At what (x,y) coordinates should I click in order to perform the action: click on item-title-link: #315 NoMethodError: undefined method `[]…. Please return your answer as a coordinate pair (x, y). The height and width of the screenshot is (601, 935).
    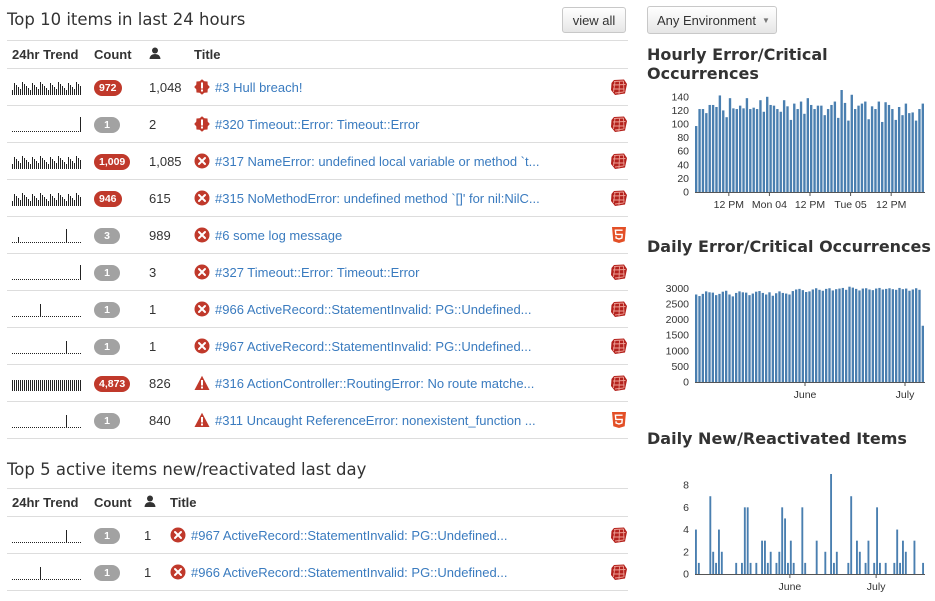
    Looking at the image, I should click on (377, 198).